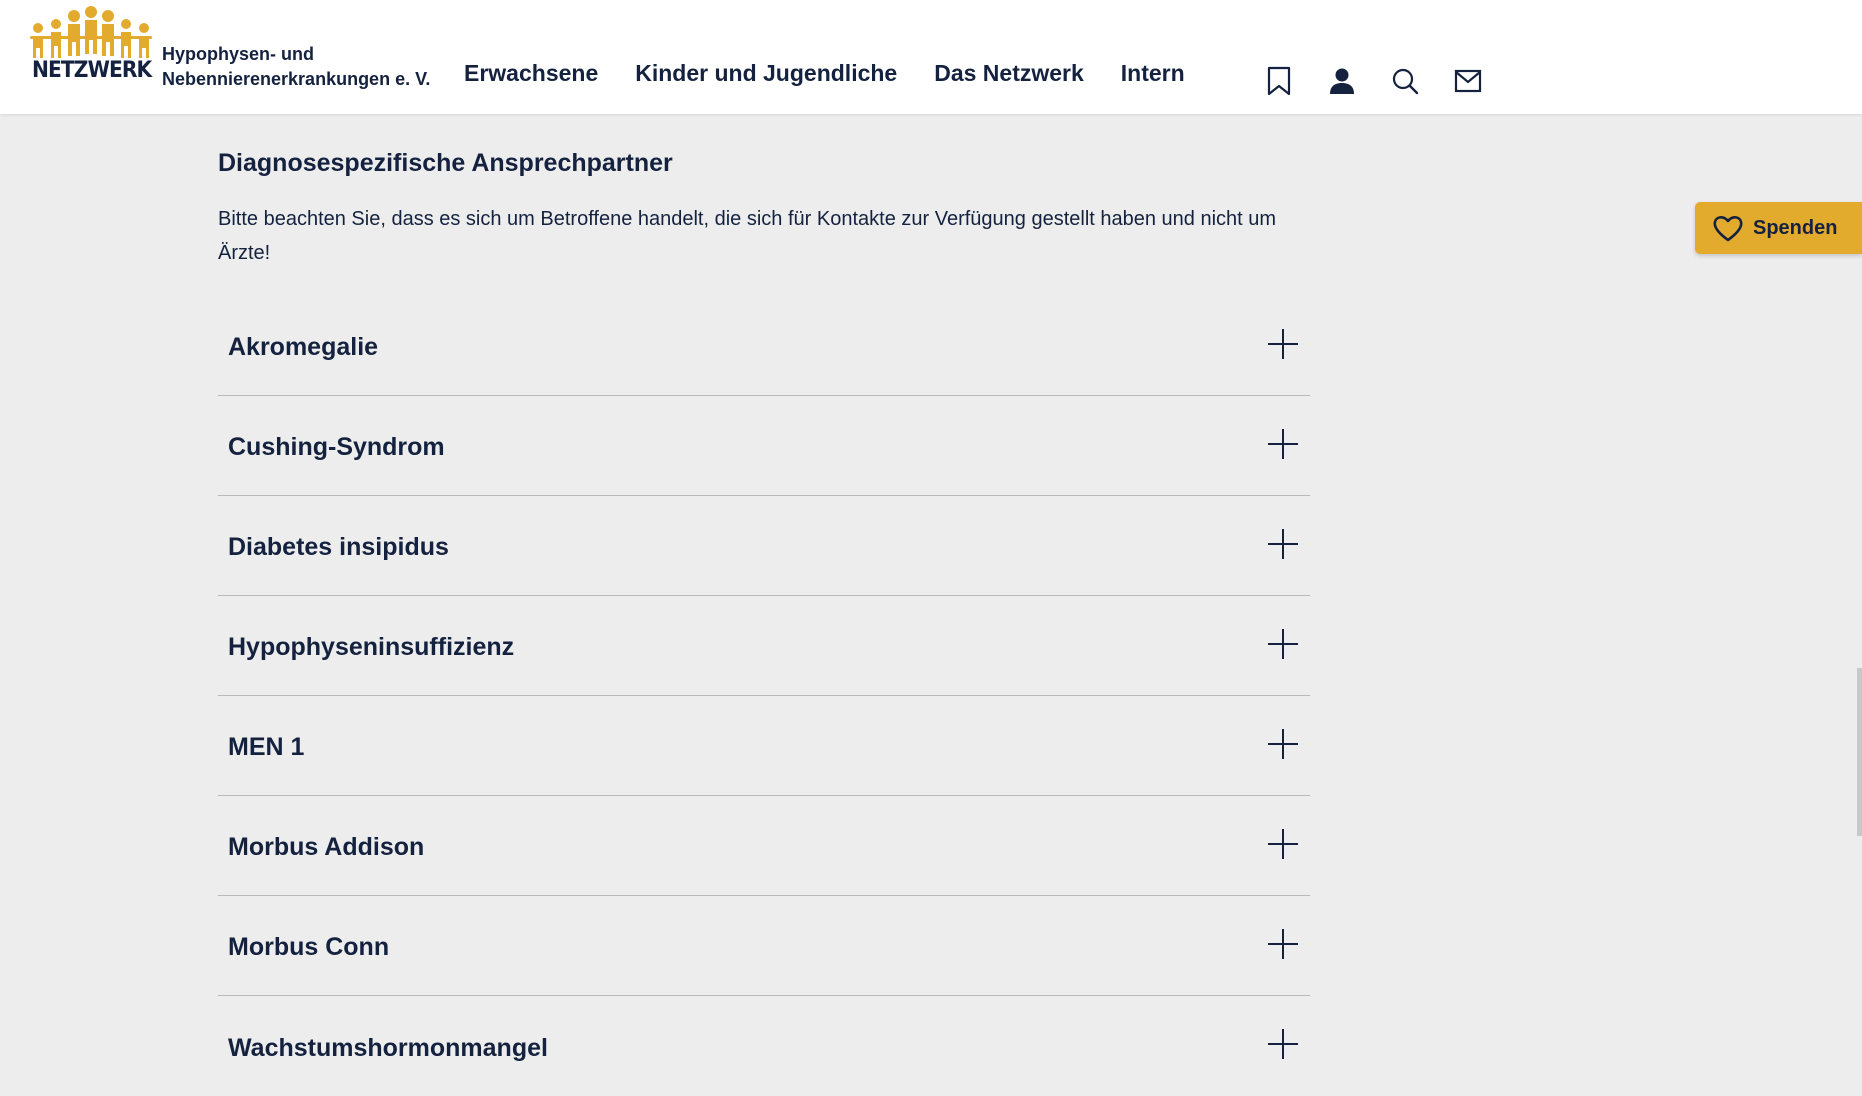 The image size is (1862, 1096). I want to click on accordion-item-men-1: MEN 1, so click(764, 746).